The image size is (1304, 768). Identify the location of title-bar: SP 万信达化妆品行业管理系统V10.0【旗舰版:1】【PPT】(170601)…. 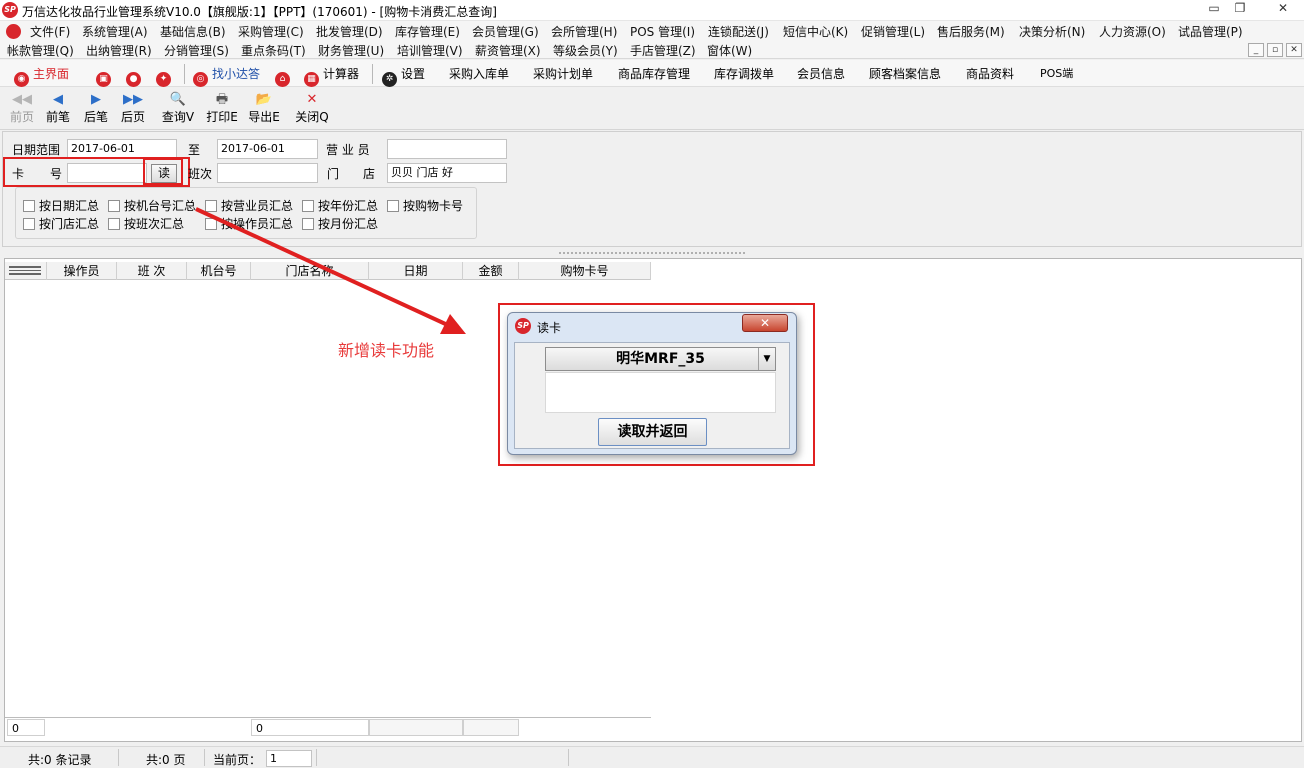
(652, 10).